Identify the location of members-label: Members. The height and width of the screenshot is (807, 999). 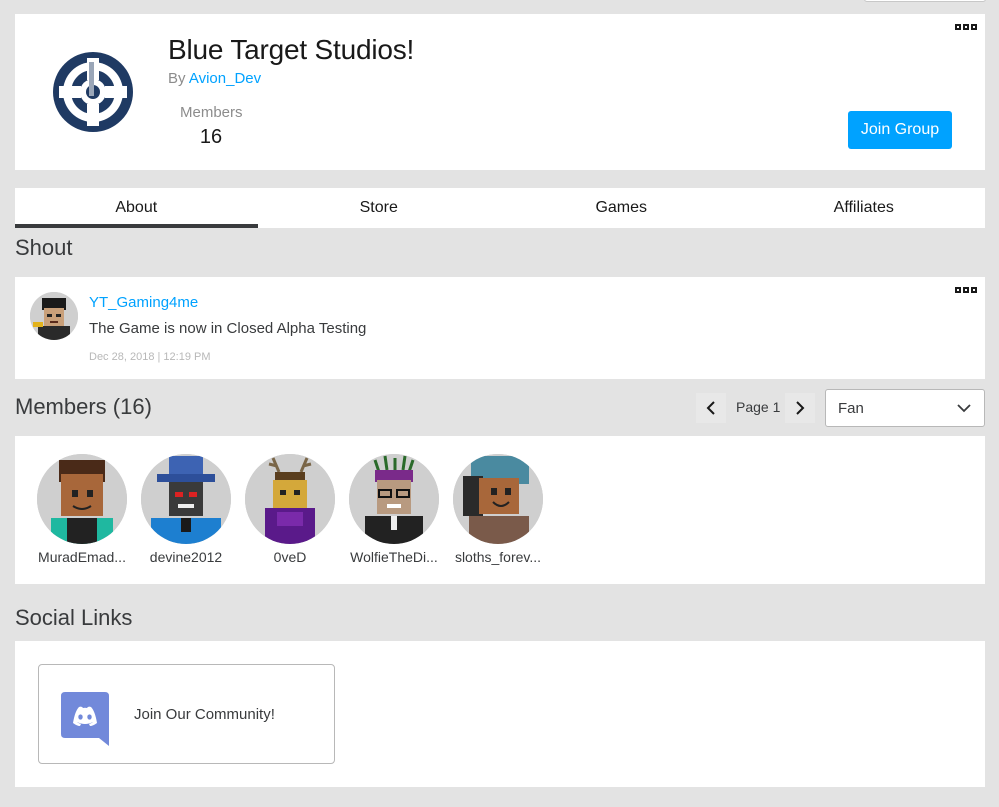
(211, 112).